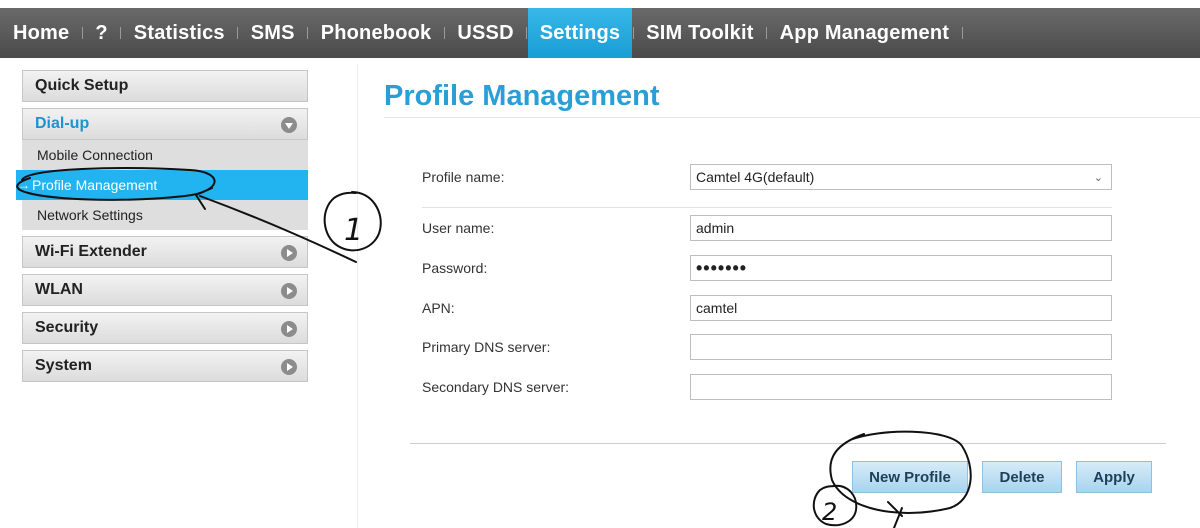  I want to click on form-footer-divider, so click(788, 443).